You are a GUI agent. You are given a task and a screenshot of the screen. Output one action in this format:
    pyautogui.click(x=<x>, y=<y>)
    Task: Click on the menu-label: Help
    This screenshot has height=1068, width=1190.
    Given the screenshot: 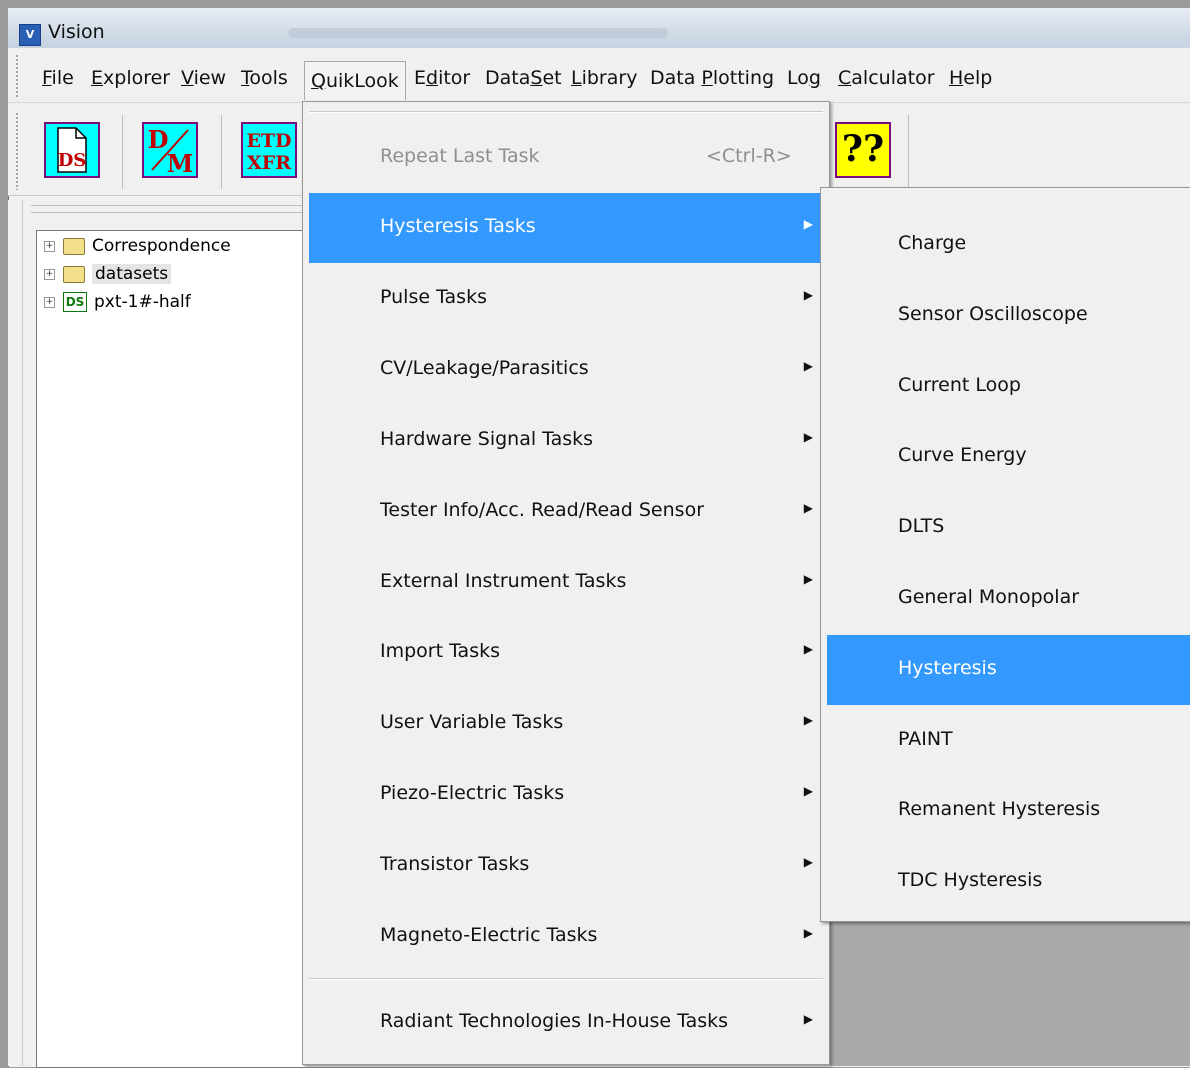 What is the action you would take?
    pyautogui.click(x=971, y=78)
    